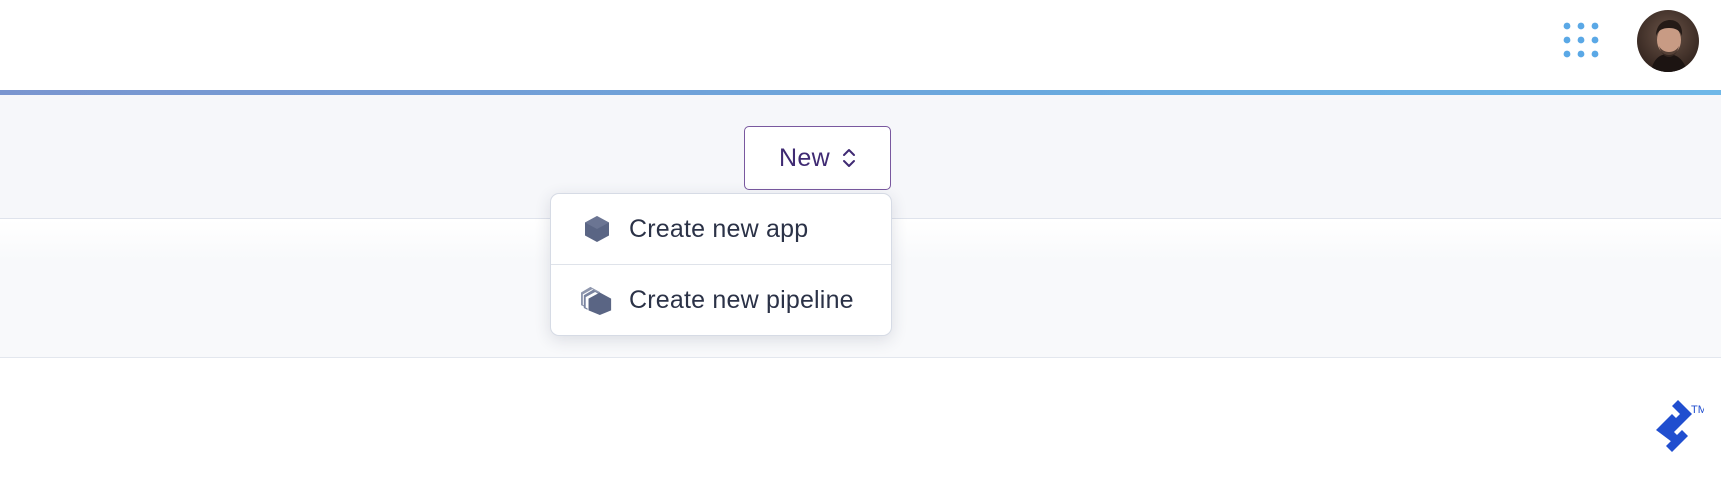  I want to click on user-avatar, so click(1668, 41).